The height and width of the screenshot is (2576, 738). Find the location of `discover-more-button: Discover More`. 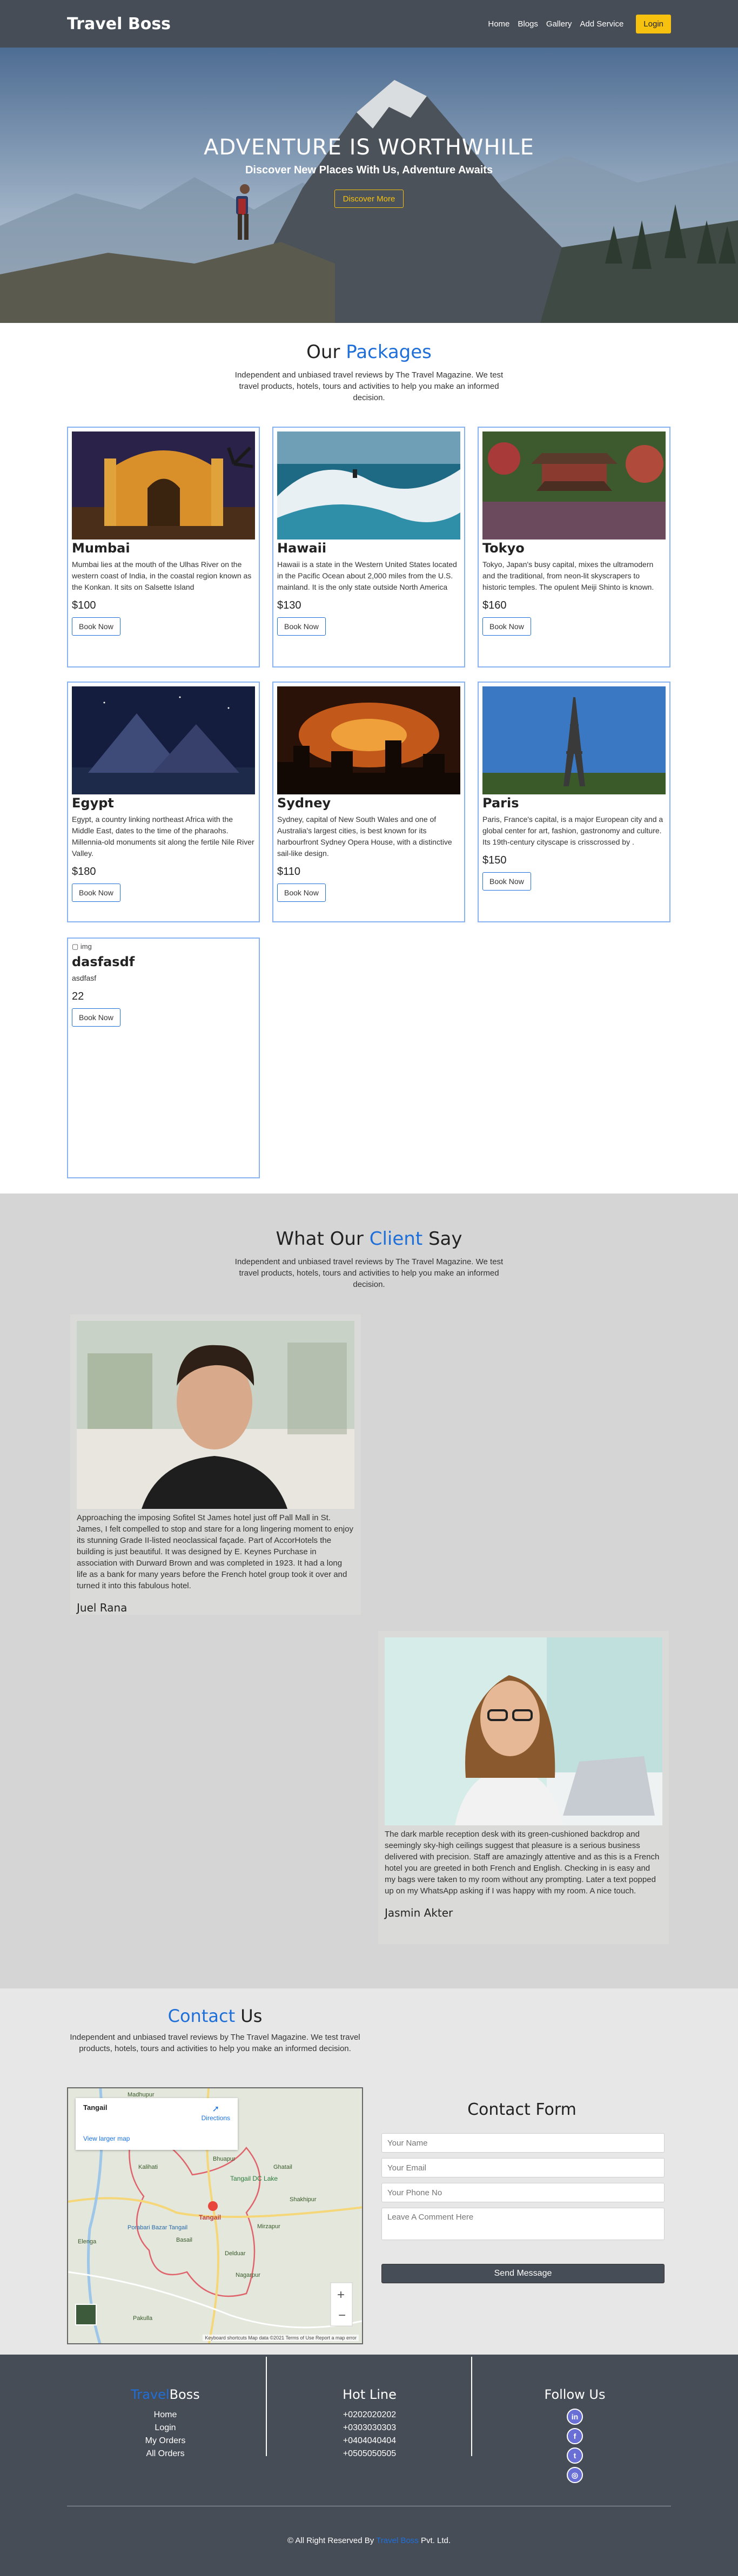

discover-more-button: Discover More is located at coordinates (369, 199).